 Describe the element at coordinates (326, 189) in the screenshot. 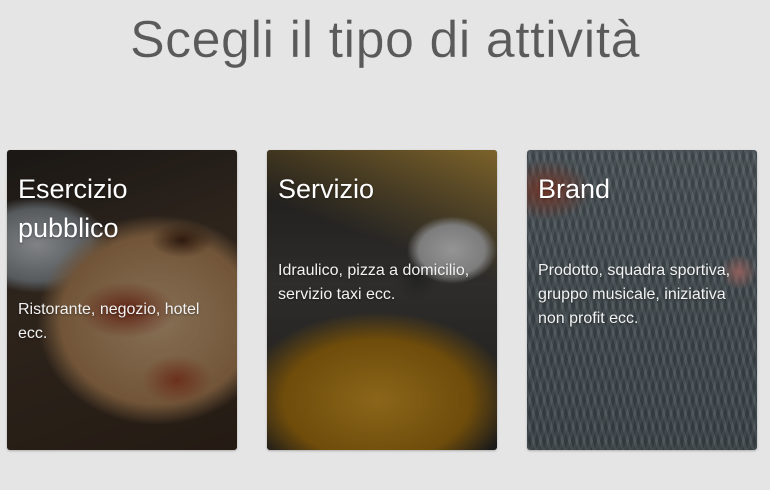

I see `card-title: Servizio` at that location.